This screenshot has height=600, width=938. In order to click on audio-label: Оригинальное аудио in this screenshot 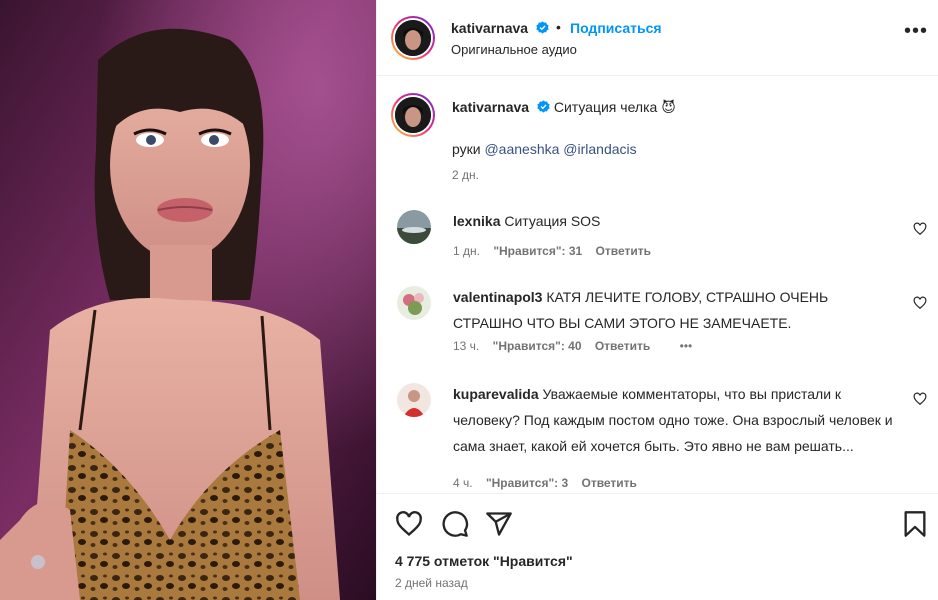, I will do `click(514, 49)`.